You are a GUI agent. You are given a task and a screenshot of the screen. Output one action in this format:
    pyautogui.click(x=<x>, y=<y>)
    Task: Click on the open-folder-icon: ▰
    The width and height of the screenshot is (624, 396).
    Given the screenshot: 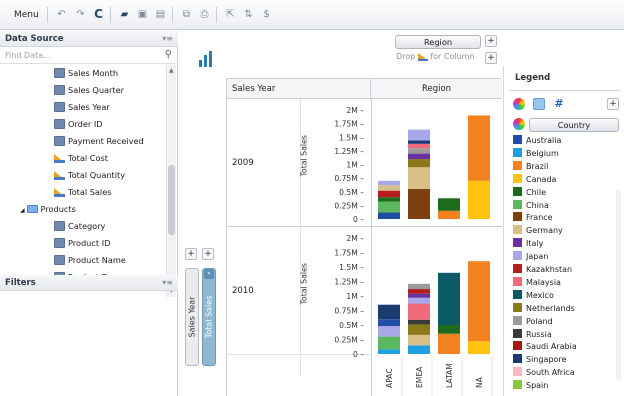 What is the action you would take?
    pyautogui.click(x=124, y=14)
    